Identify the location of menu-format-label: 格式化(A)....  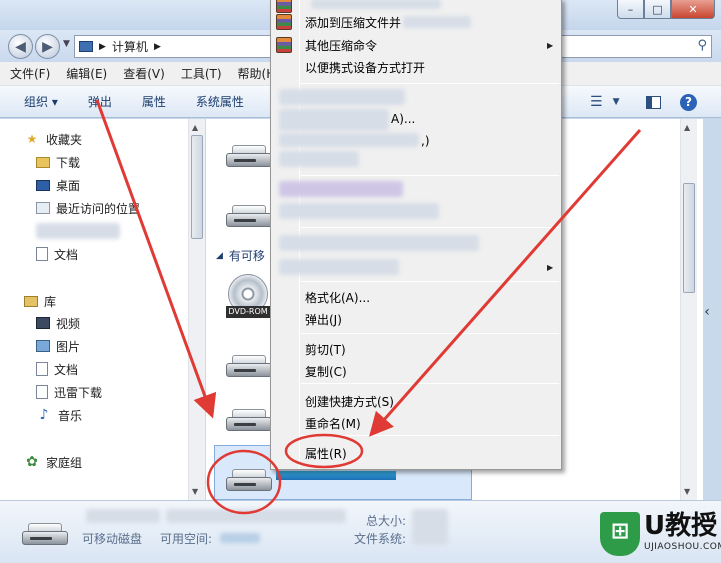
(338, 297).